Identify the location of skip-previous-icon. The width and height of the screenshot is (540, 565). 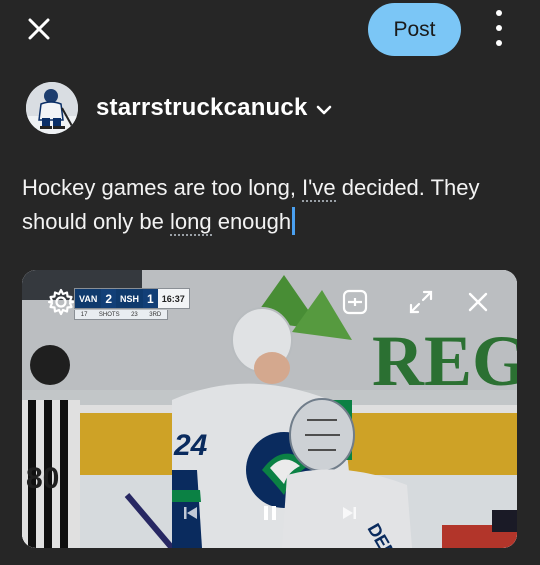
(190, 513).